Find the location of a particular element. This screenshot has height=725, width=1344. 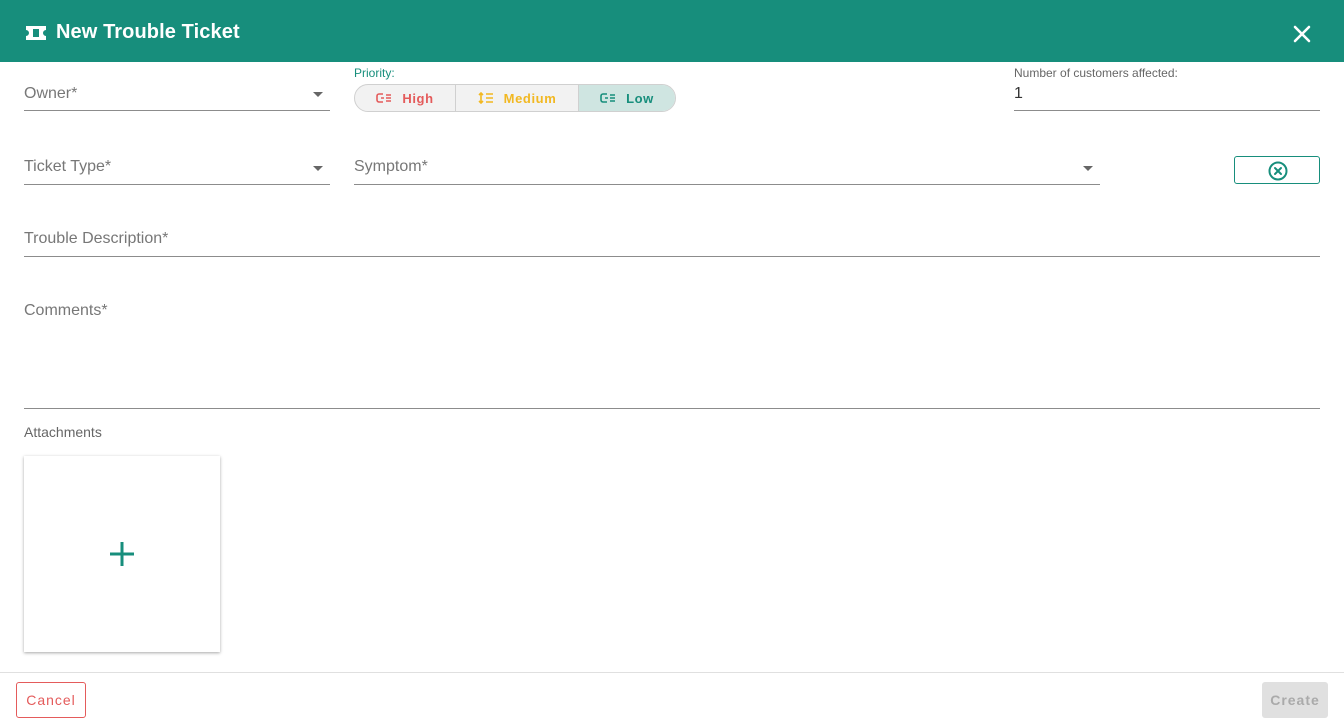

priority-low-icon is located at coordinates (608, 98).